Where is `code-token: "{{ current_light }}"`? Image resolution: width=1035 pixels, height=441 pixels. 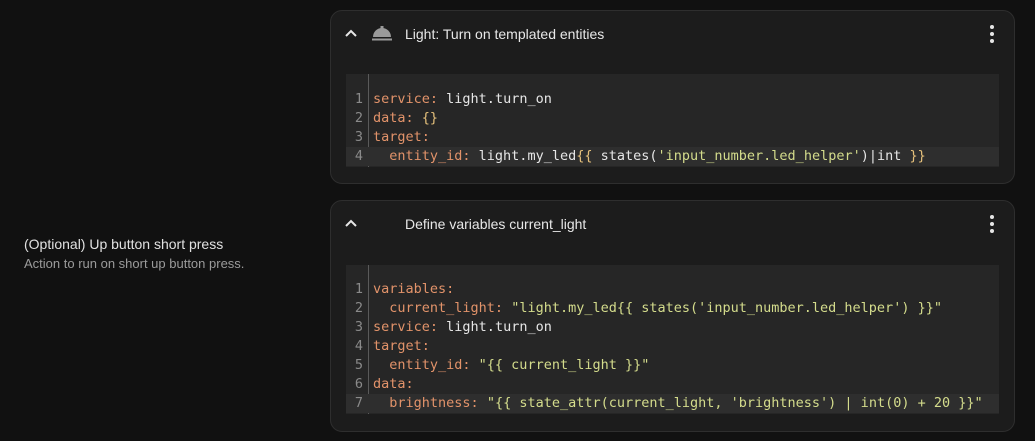 code-token: "{{ current_light }}" is located at coordinates (564, 365).